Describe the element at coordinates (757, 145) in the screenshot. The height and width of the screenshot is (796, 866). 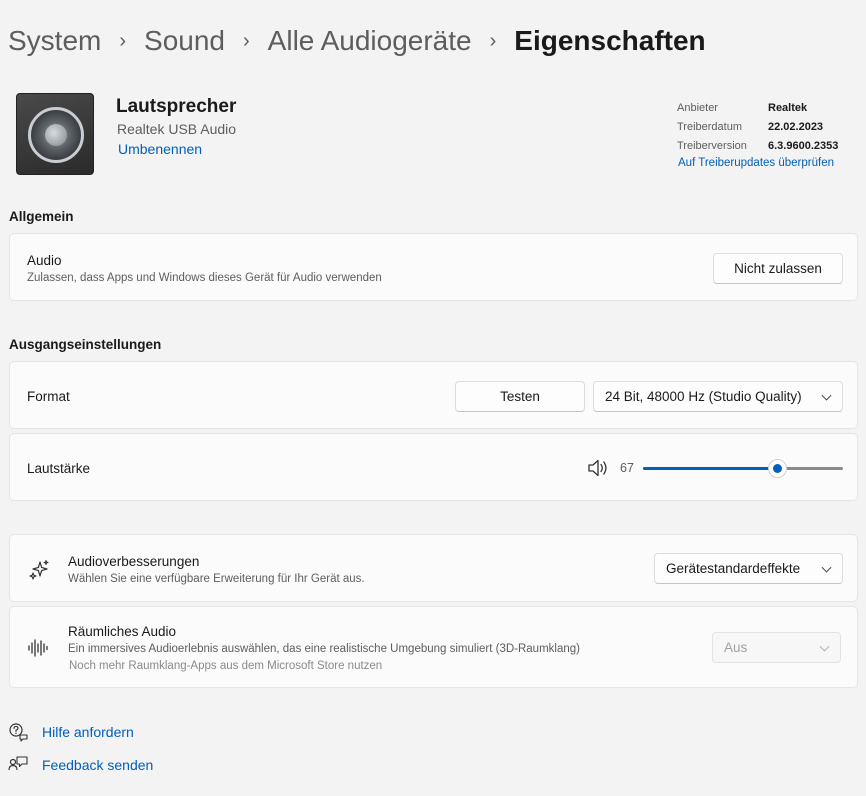
I see `driver-row-version: Treiberversion 6.3.9600.2353` at that location.